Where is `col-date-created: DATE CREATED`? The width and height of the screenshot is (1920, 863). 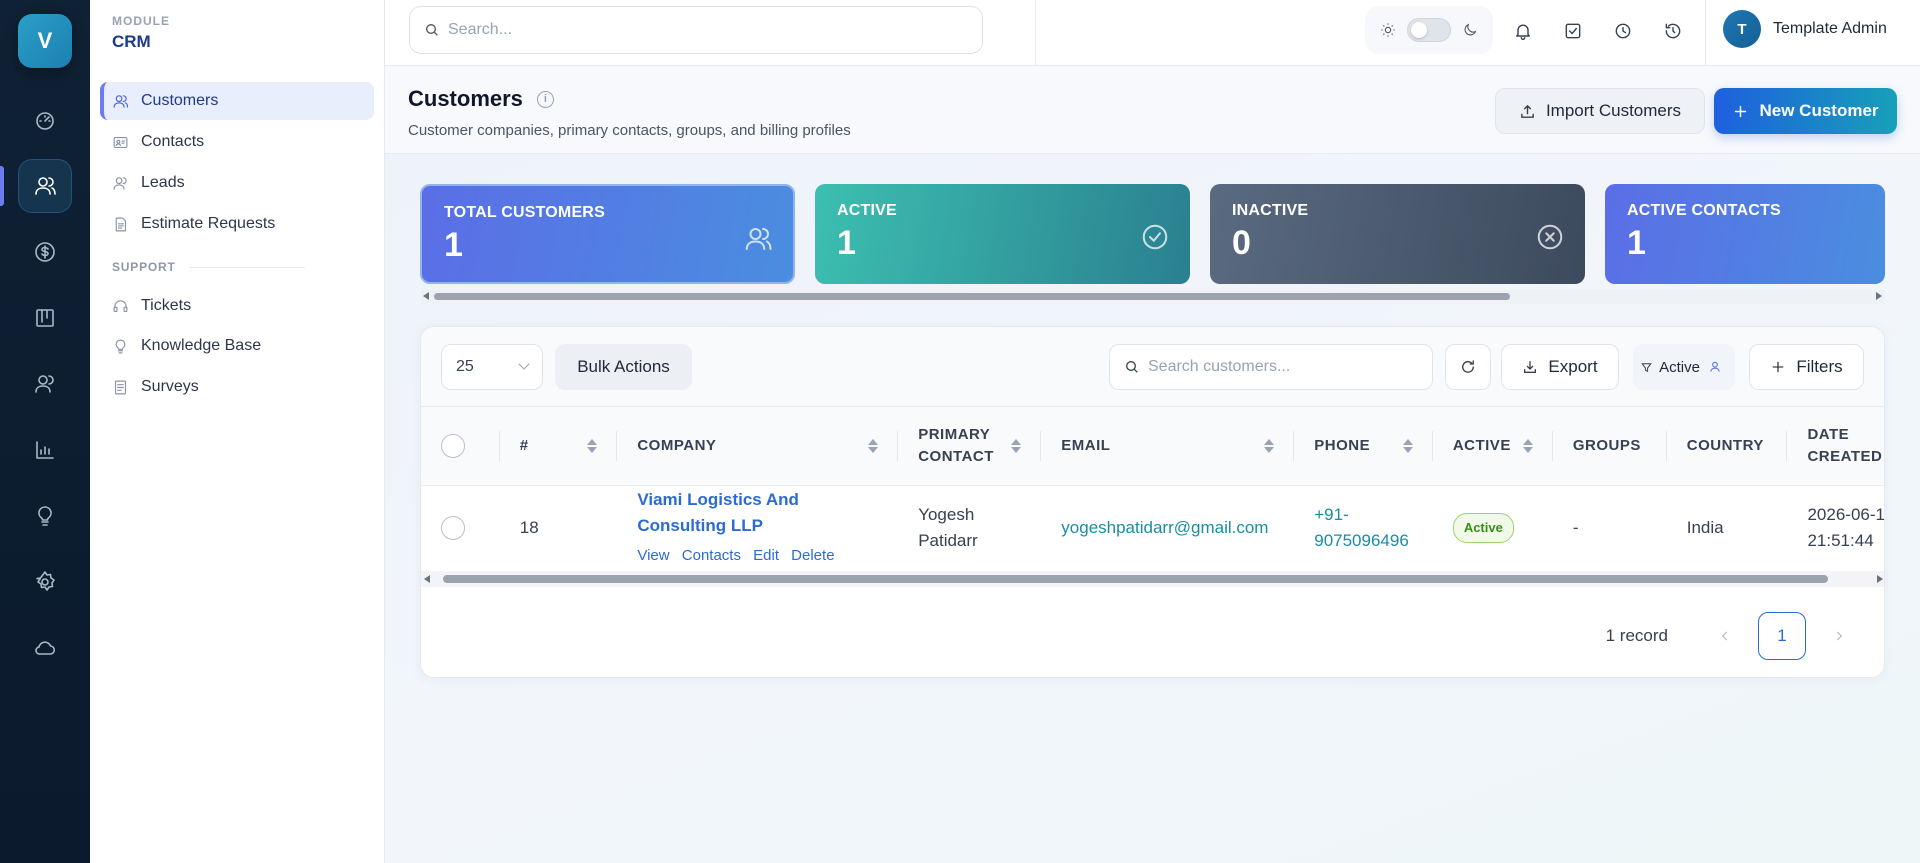
col-date-created: DATE CREATED is located at coordinates (1835, 446).